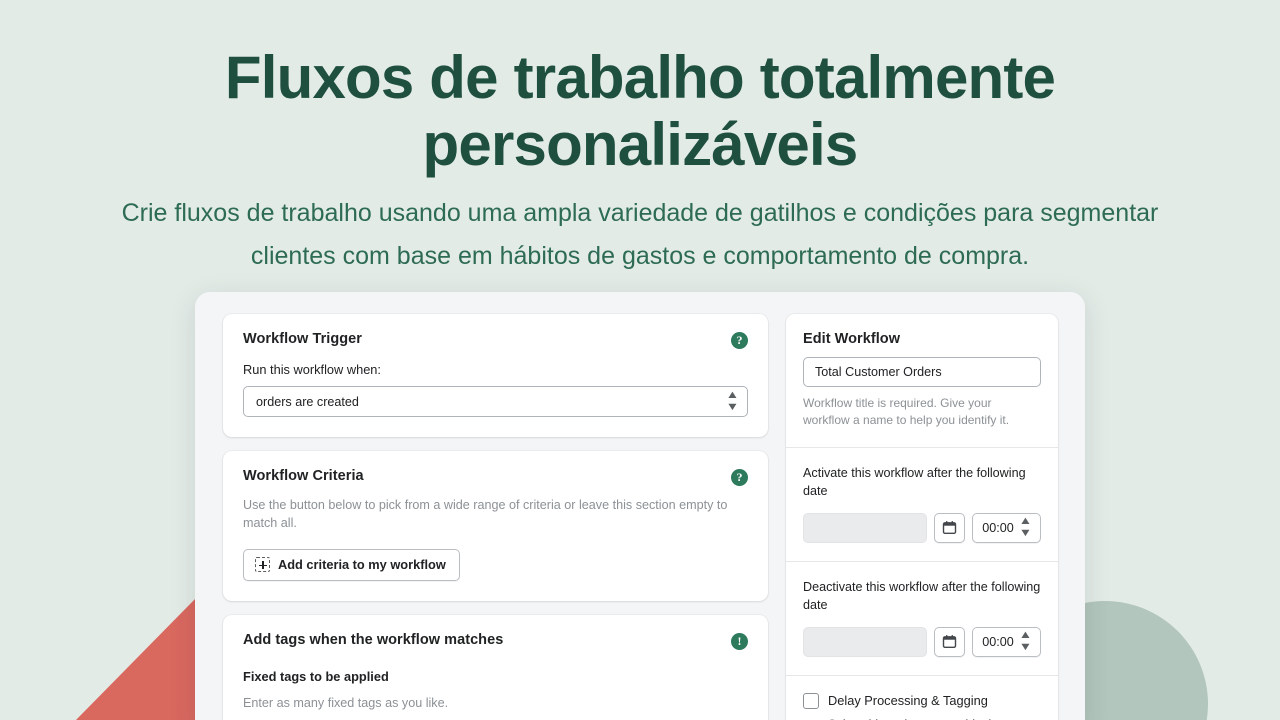 Image resolution: width=1280 pixels, height=720 pixels. What do you see at coordinates (302, 339) in the screenshot?
I see `workflow-trigger-title: Workflow Trigger` at bounding box center [302, 339].